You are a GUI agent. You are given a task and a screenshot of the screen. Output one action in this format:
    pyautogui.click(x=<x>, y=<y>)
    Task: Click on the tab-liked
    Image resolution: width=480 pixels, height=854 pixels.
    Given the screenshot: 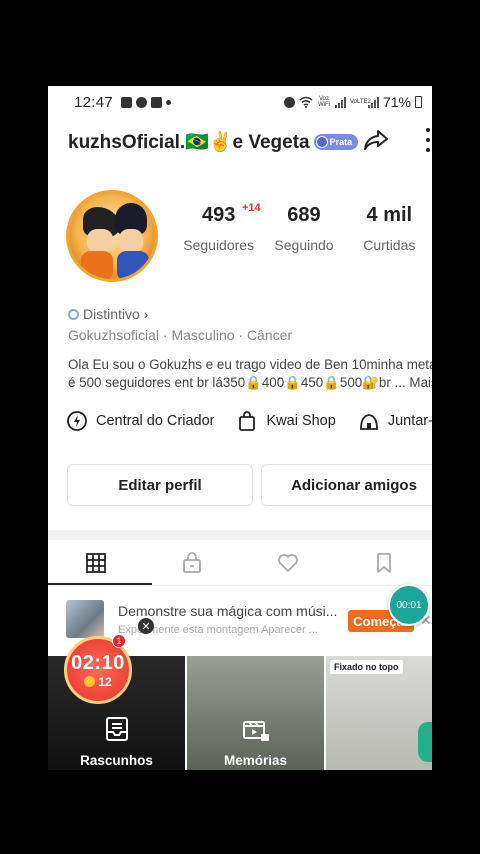 What is the action you would take?
    pyautogui.click(x=288, y=563)
    